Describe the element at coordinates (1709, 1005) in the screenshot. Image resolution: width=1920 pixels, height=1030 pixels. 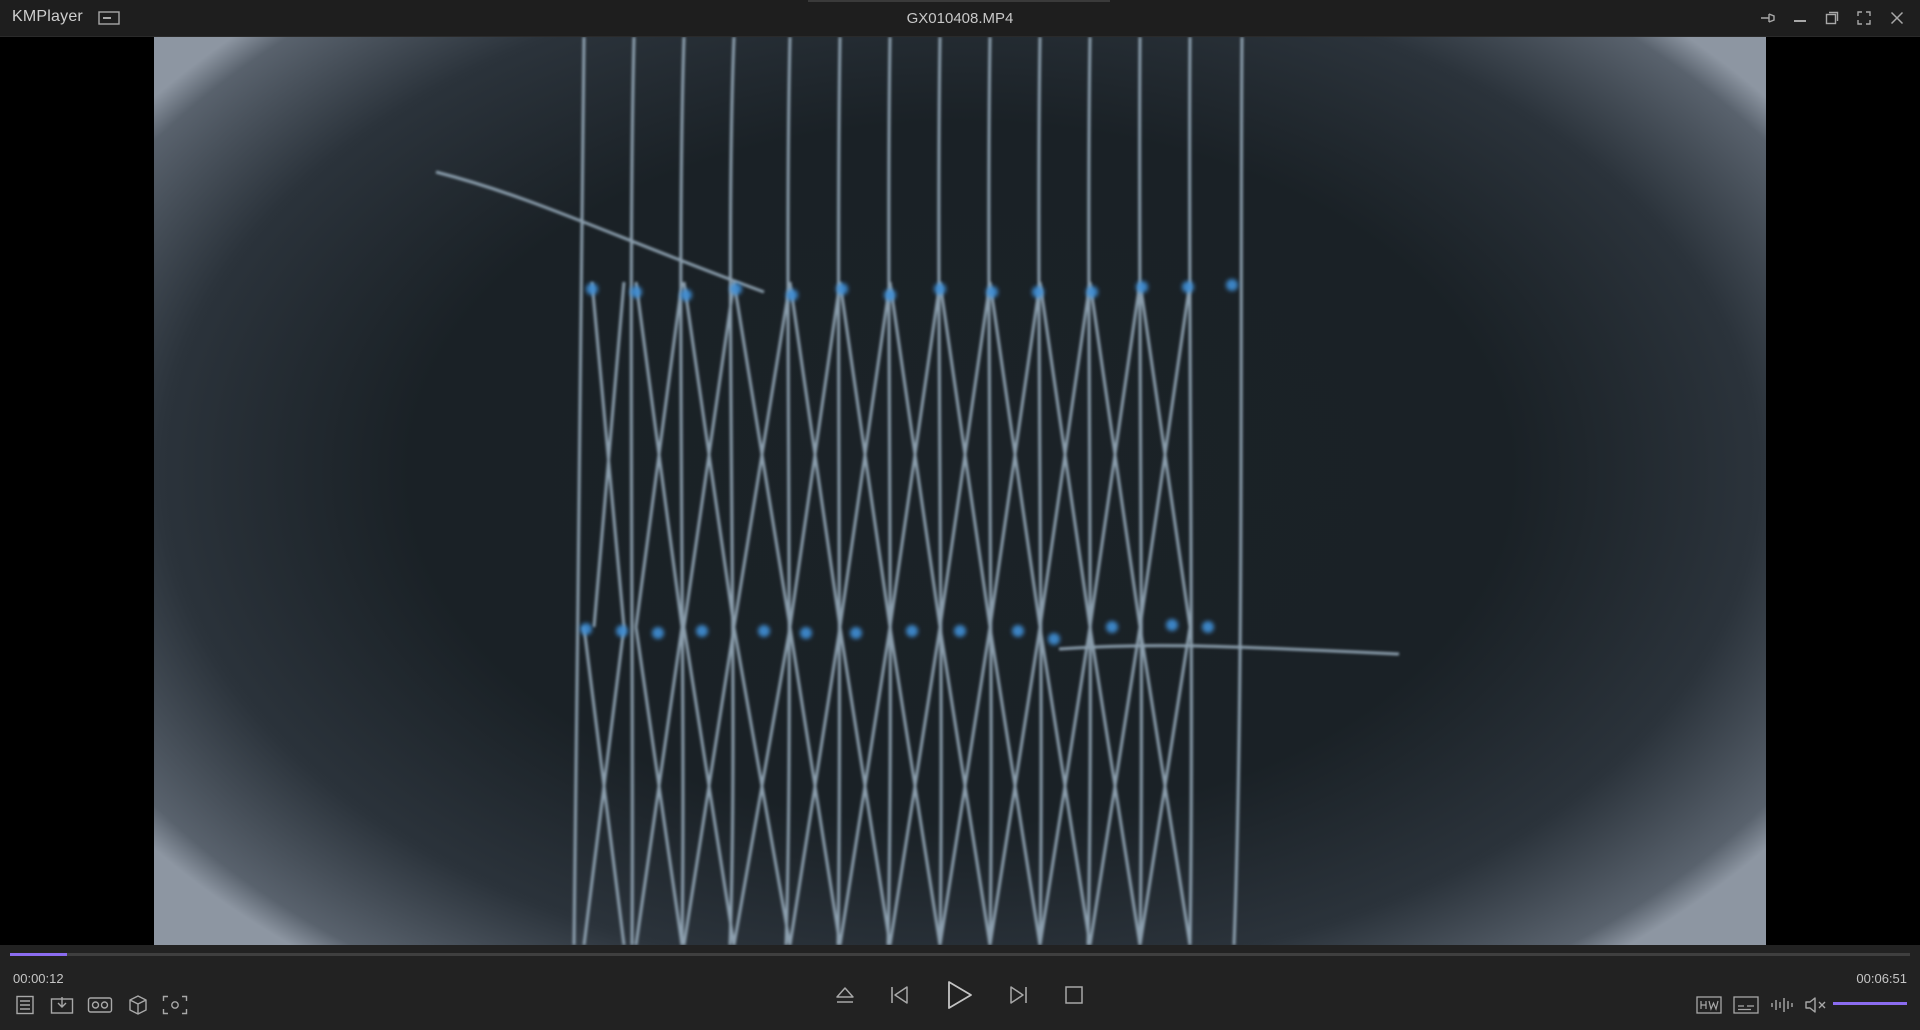
I see `hw-decoder-icon` at that location.